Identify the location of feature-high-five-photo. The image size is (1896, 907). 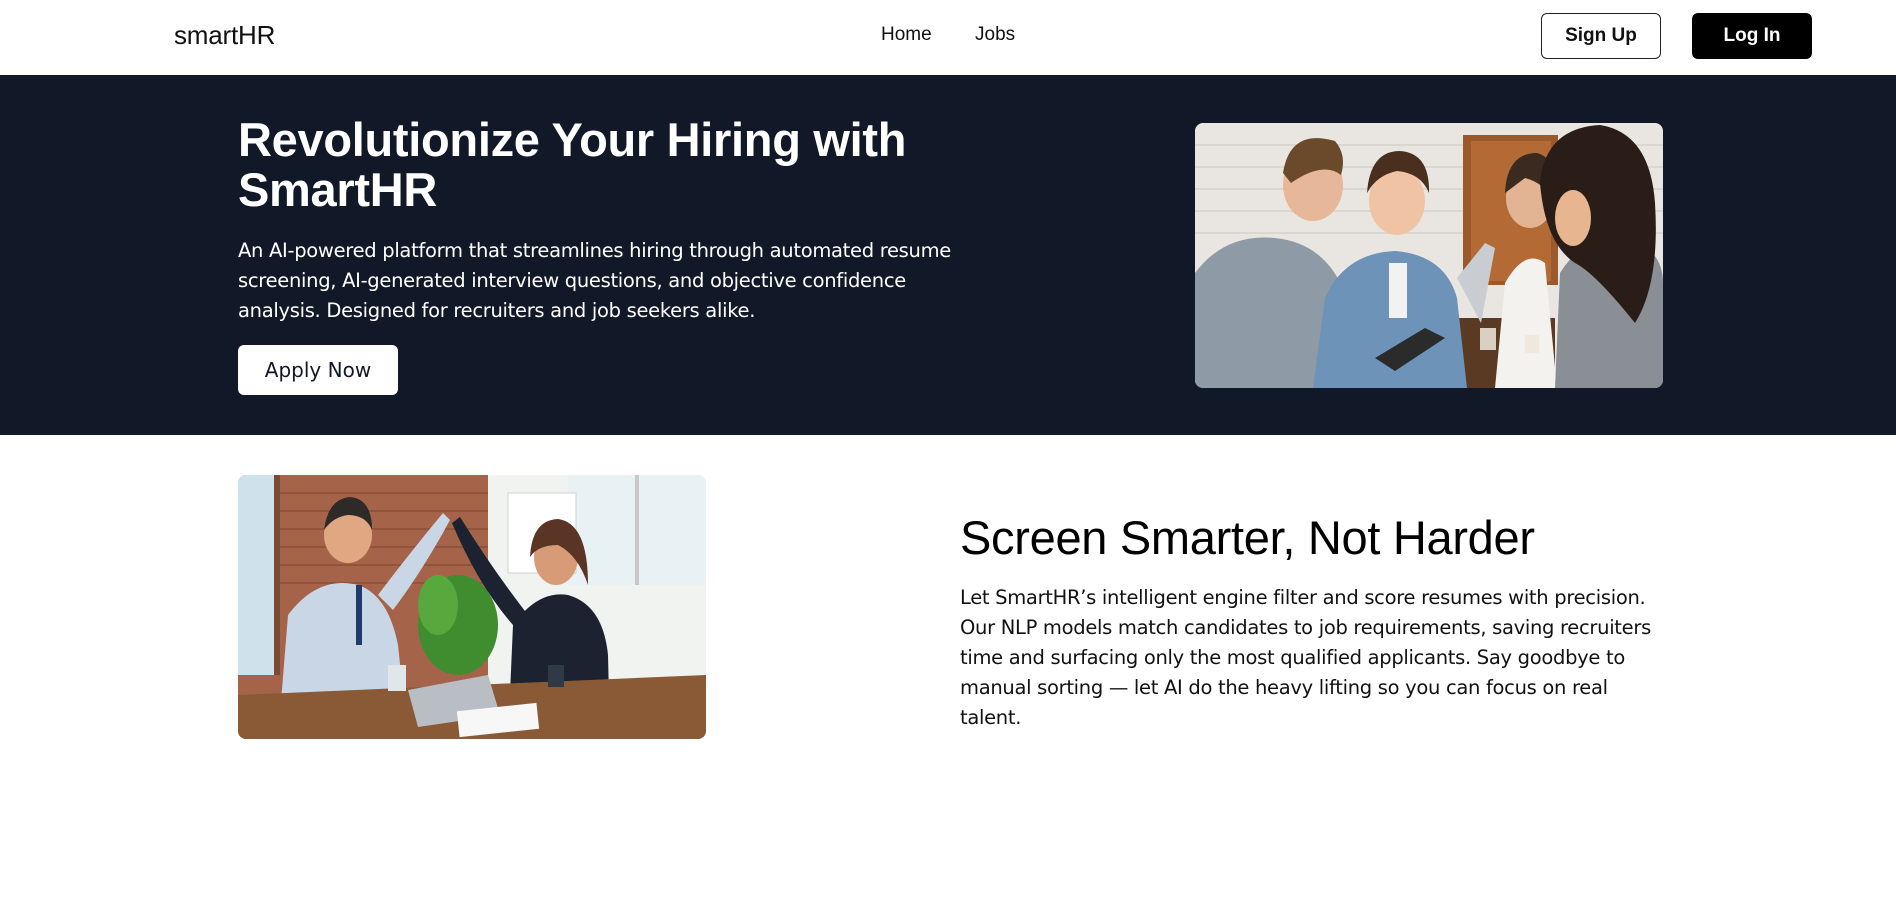
(472, 607).